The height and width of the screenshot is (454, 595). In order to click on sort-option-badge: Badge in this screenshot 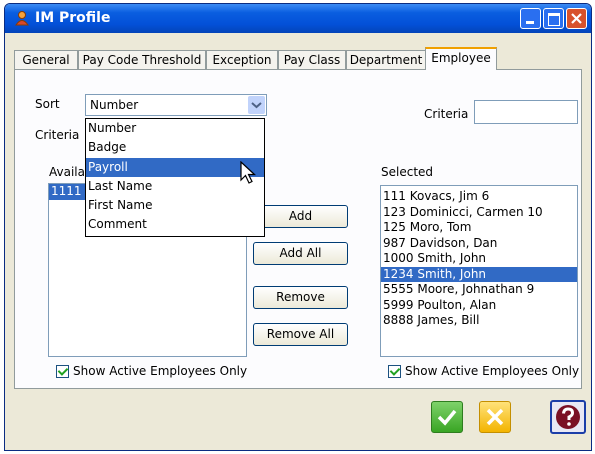, I will do `click(175, 147)`.